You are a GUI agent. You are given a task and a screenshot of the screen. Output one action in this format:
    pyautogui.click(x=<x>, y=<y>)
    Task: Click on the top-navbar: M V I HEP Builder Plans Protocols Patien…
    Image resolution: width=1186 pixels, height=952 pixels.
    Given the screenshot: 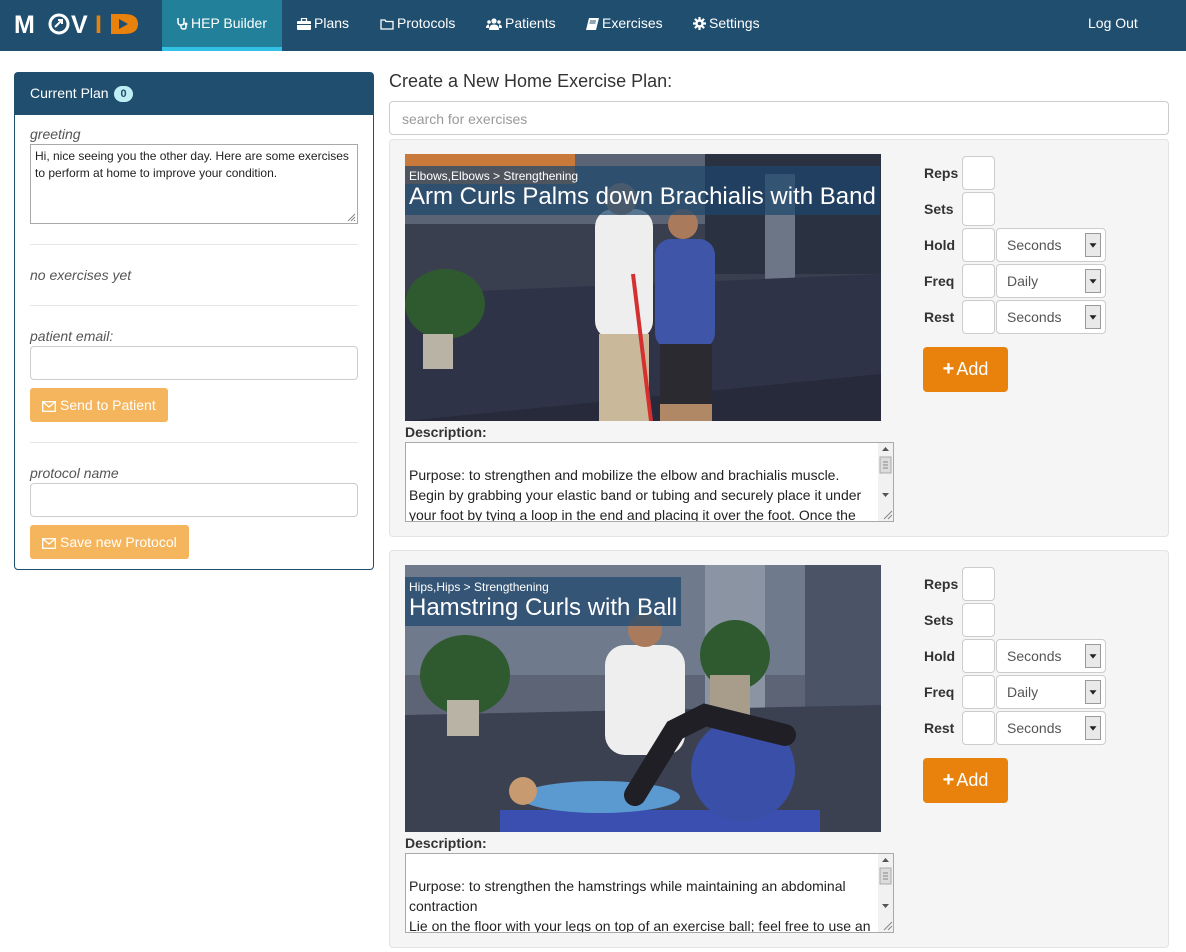 What is the action you would take?
    pyautogui.click(x=593, y=25)
    